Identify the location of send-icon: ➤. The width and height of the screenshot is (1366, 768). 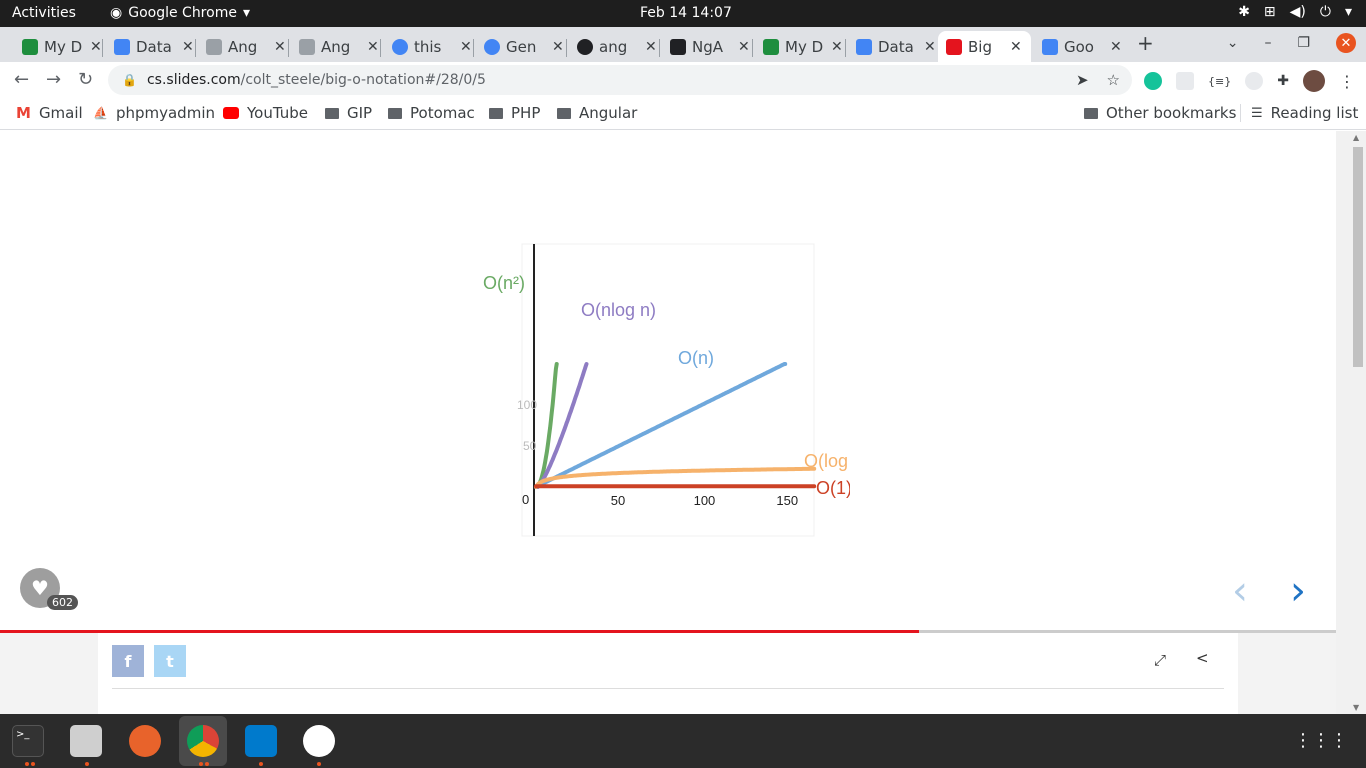
(1082, 80).